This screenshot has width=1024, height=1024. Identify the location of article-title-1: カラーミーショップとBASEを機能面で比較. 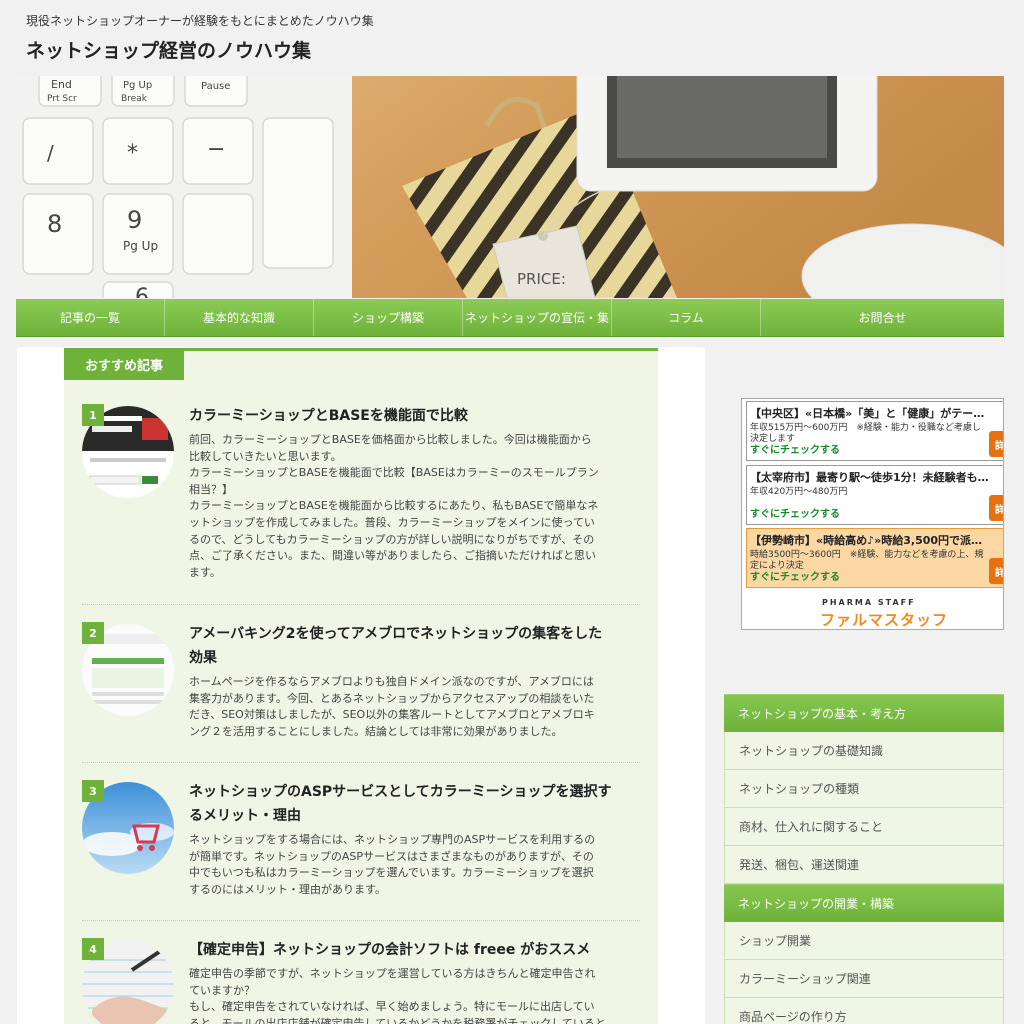
(414, 416).